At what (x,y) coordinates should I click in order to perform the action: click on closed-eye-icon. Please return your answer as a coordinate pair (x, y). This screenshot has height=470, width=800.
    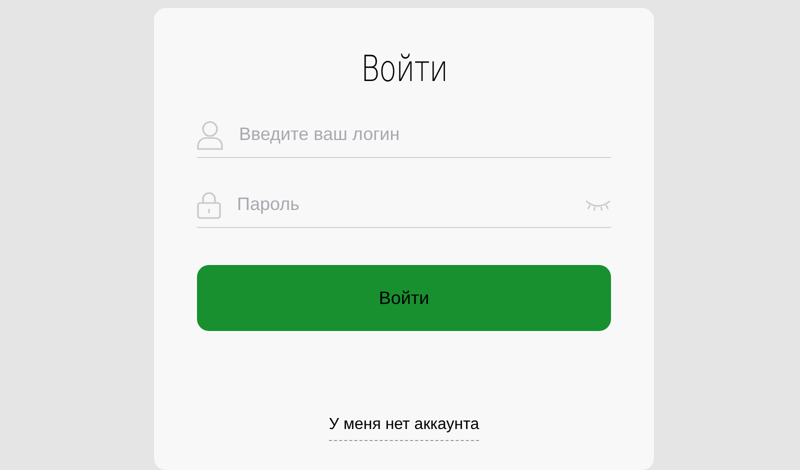
    Looking at the image, I should click on (598, 204).